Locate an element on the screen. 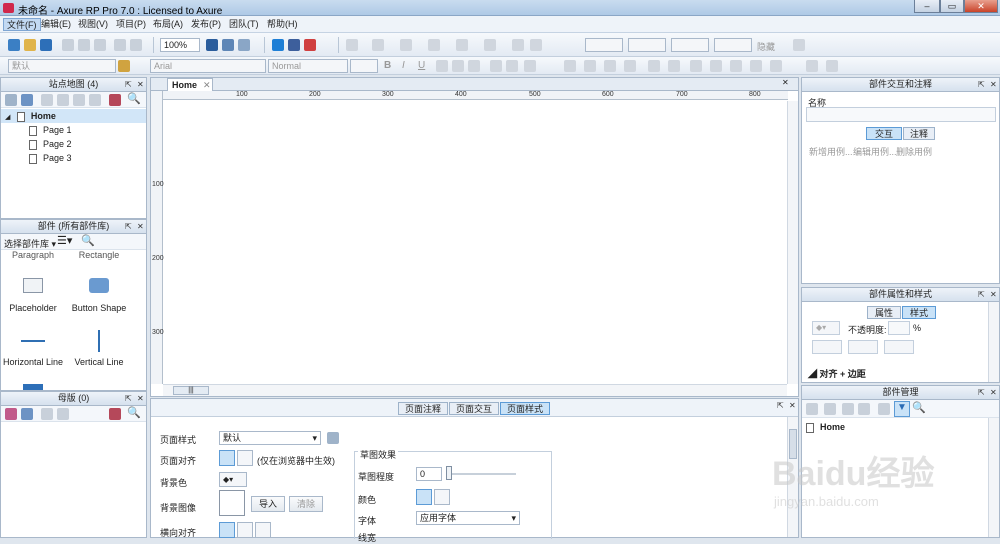  share-icon is located at coordinates (294, 45).